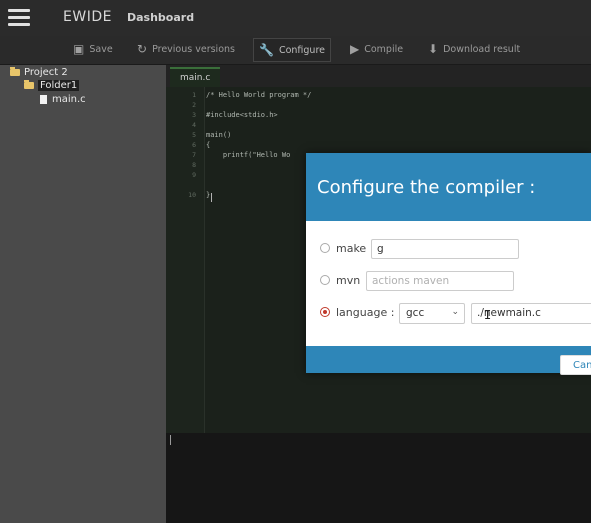 The image size is (591, 523). I want to click on output-console, so click(378, 478).